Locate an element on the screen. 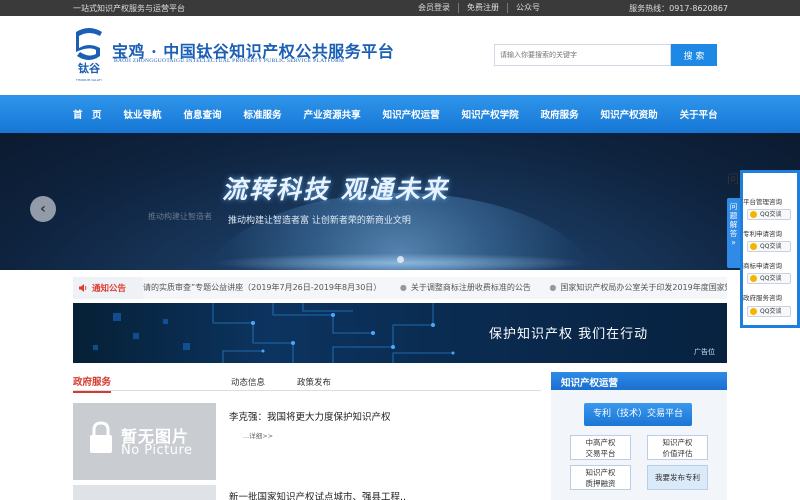 This screenshot has height=500, width=800. tab-dynamic-info: 动态信息 is located at coordinates (248, 382).